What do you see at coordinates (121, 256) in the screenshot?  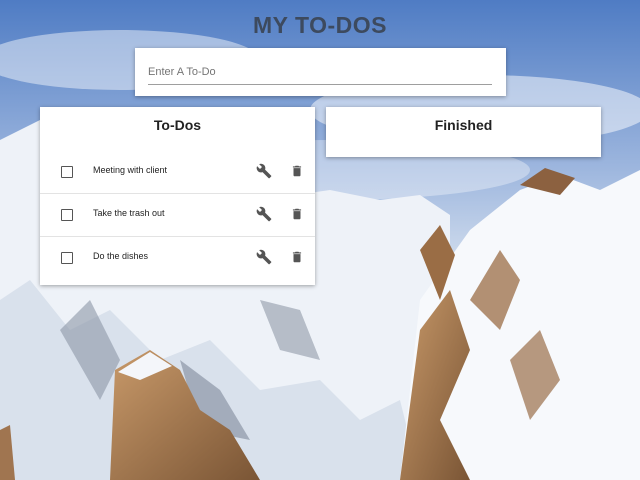 I see `todo-item-label: Do the dishes` at bounding box center [121, 256].